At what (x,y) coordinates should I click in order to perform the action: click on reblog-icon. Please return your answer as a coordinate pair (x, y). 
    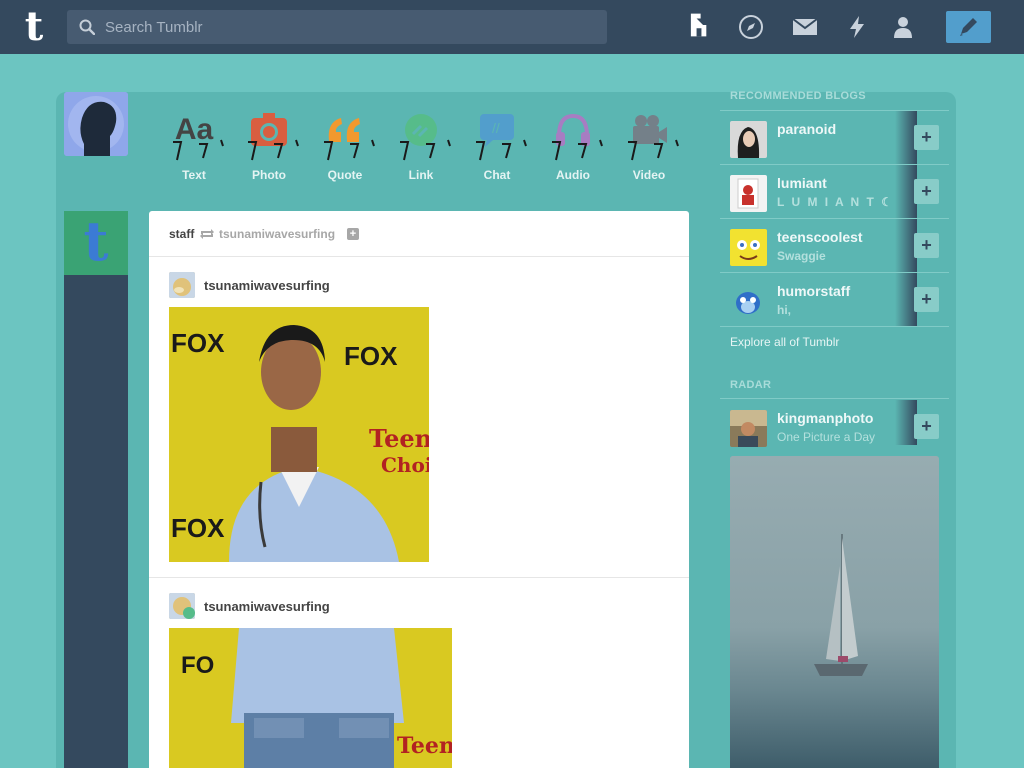
    Looking at the image, I should click on (207, 234).